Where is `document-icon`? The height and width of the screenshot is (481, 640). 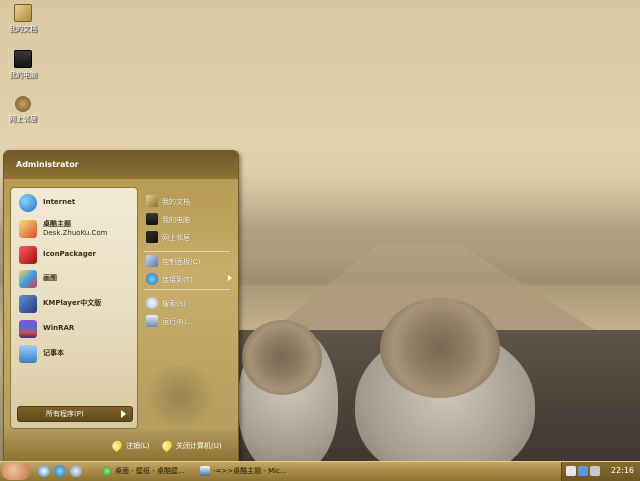 document-icon is located at coordinates (205, 471).